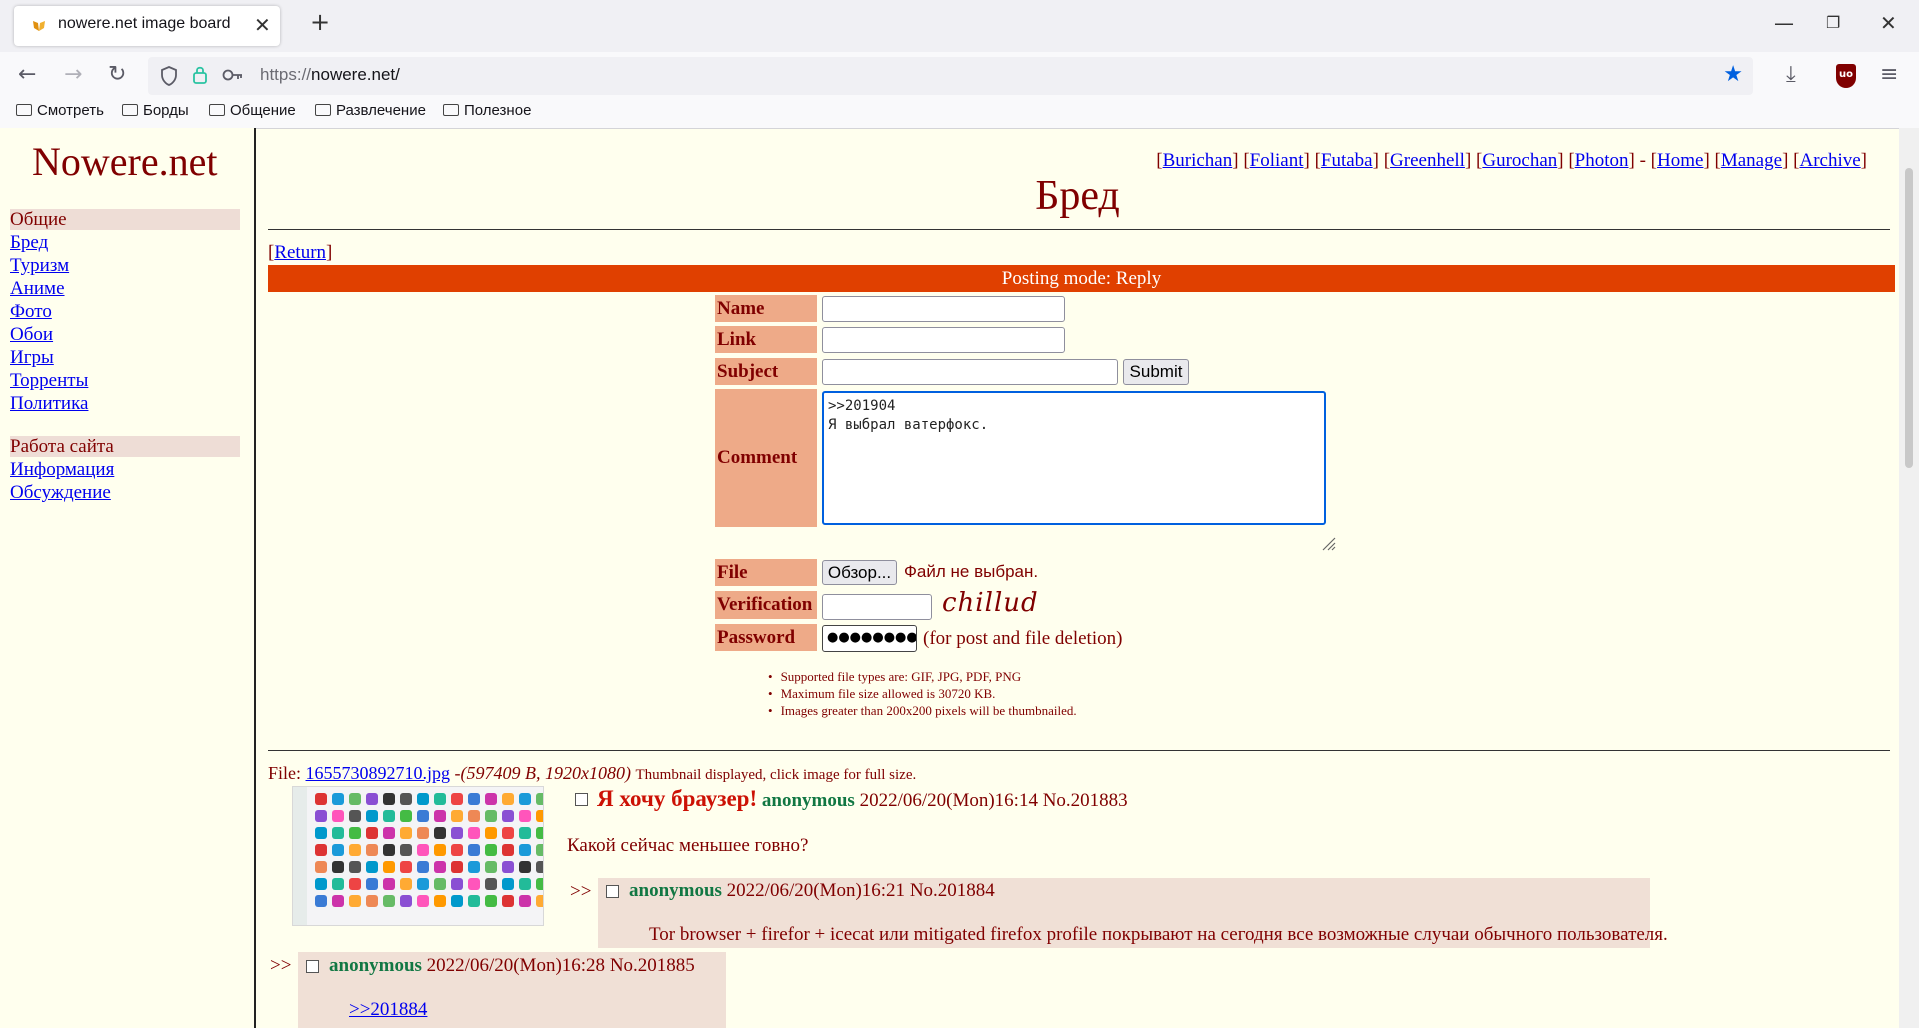 This screenshot has height=1028, width=1919. I want to click on key-icon, so click(233, 75).